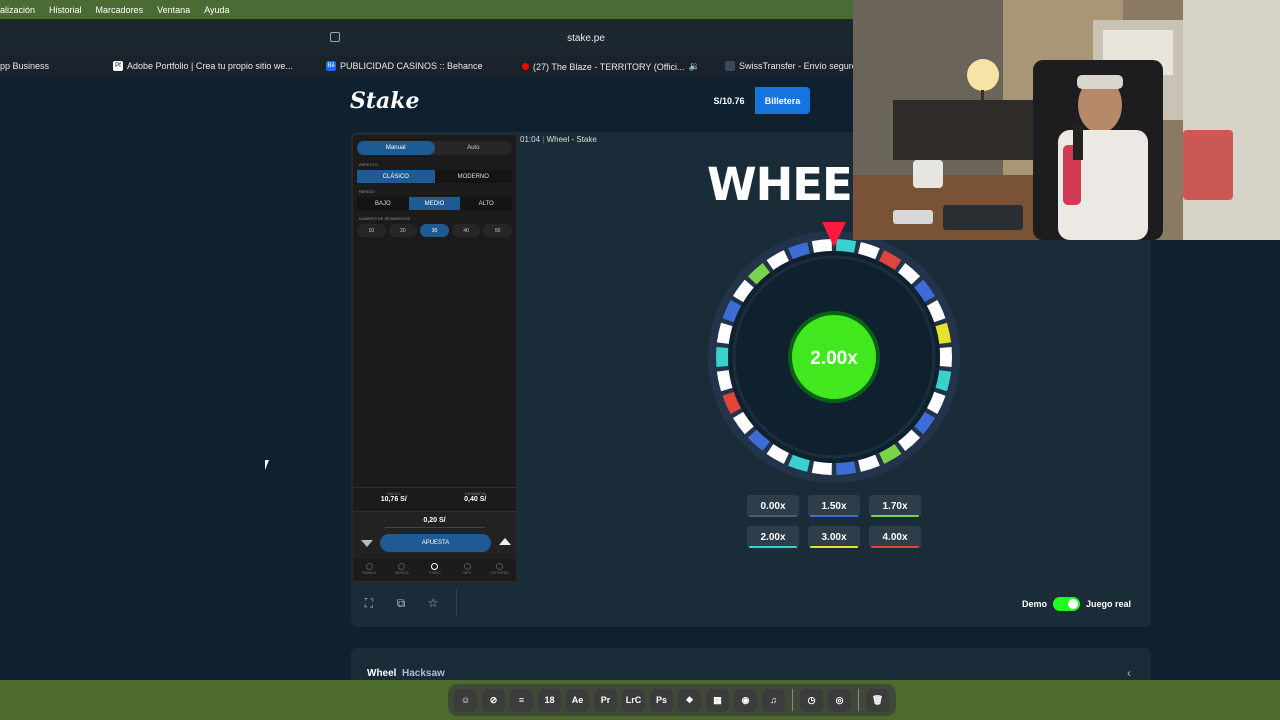  I want to click on risk-high-button: ALTO, so click(486, 203).